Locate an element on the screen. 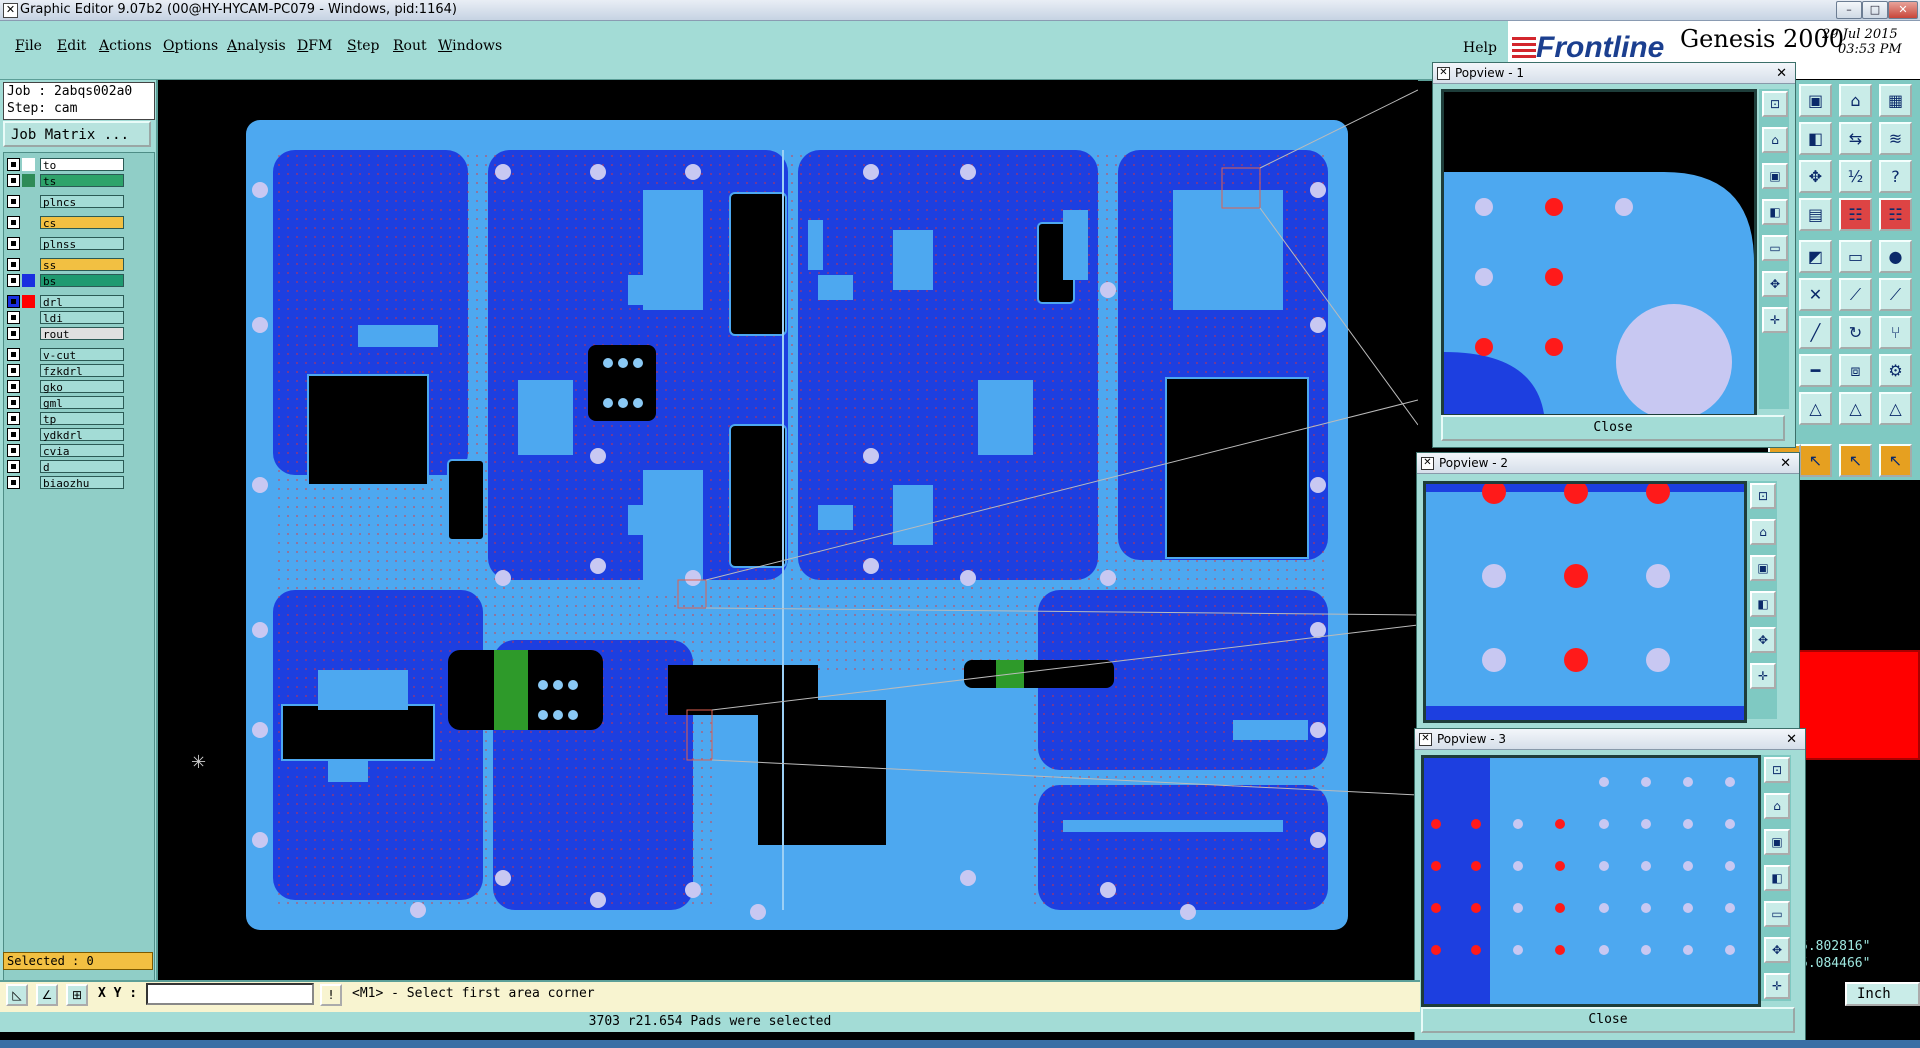  layer-row: to is located at coordinates (65, 165).